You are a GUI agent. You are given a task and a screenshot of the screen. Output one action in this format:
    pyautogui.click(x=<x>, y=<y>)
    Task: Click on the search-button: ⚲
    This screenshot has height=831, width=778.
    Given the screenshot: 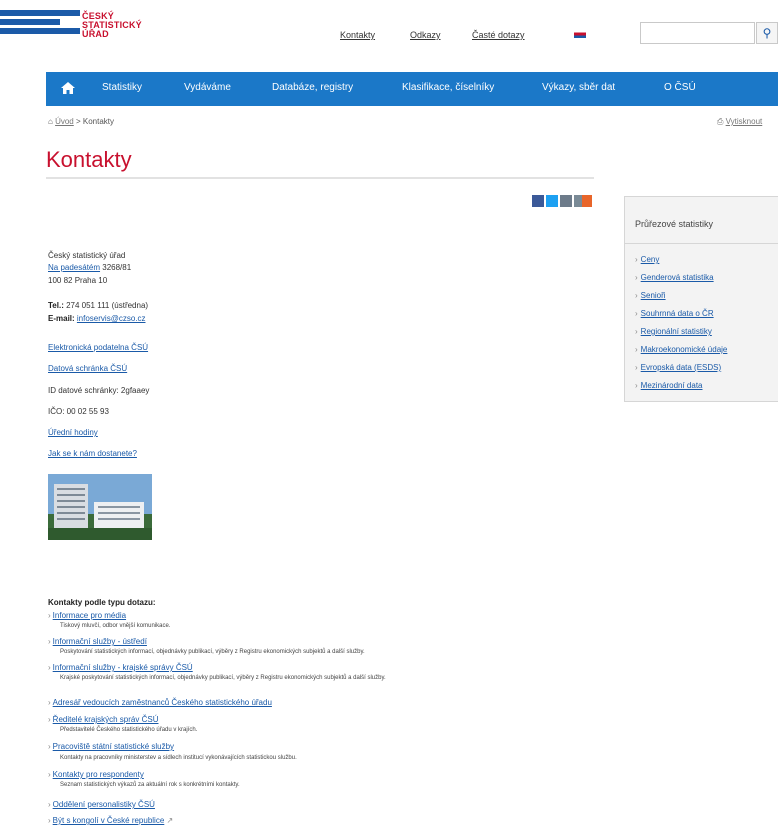 What is the action you would take?
    pyautogui.click(x=767, y=33)
    